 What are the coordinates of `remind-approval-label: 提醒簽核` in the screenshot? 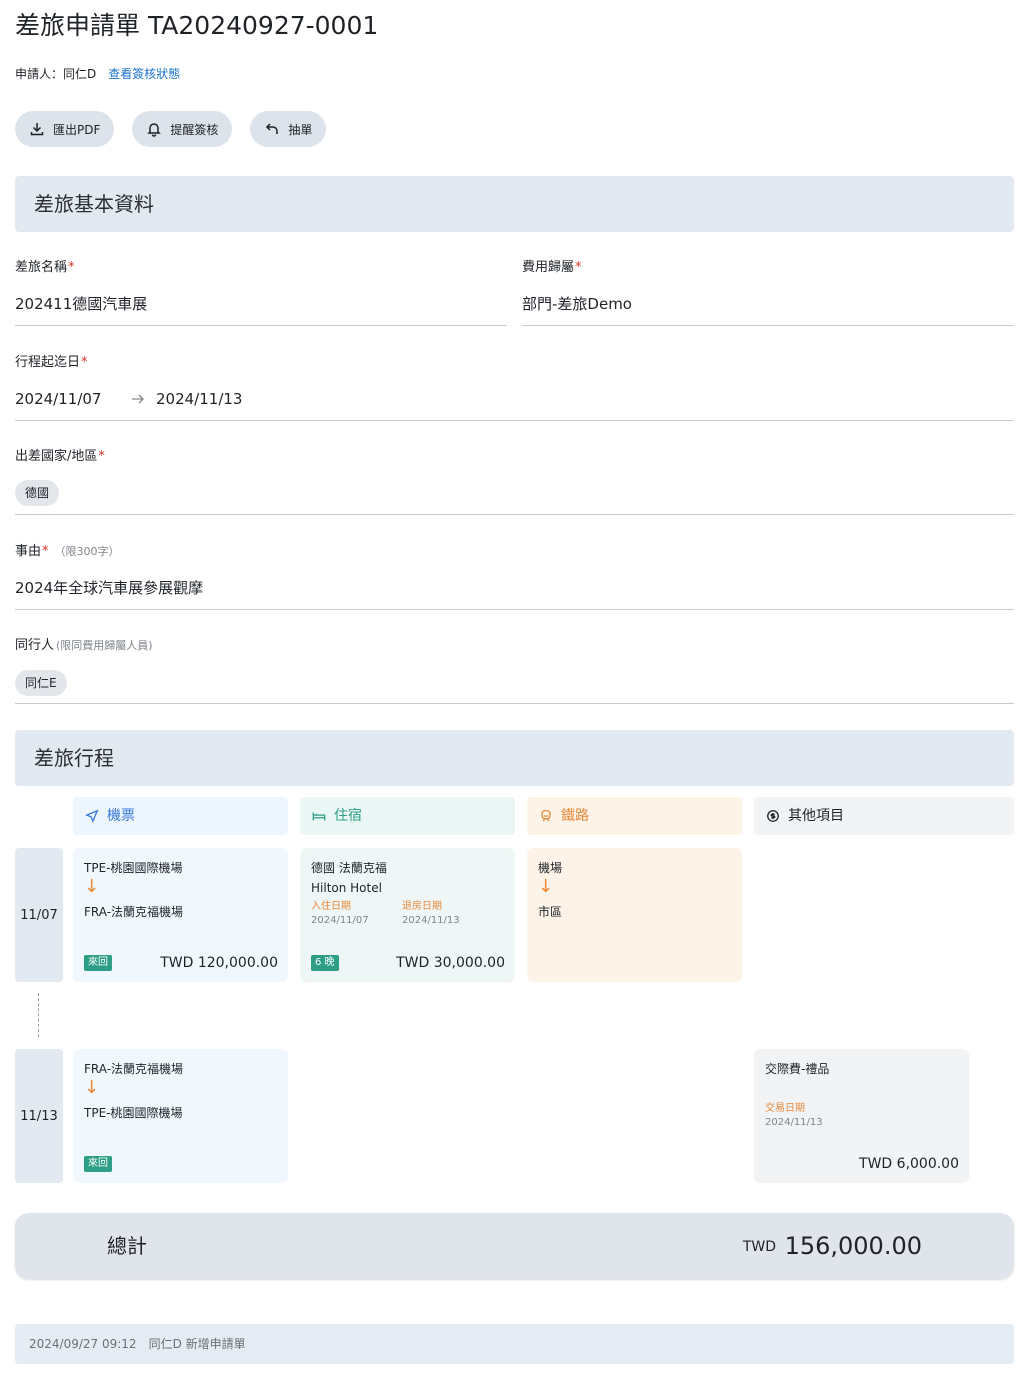 It's located at (194, 129).